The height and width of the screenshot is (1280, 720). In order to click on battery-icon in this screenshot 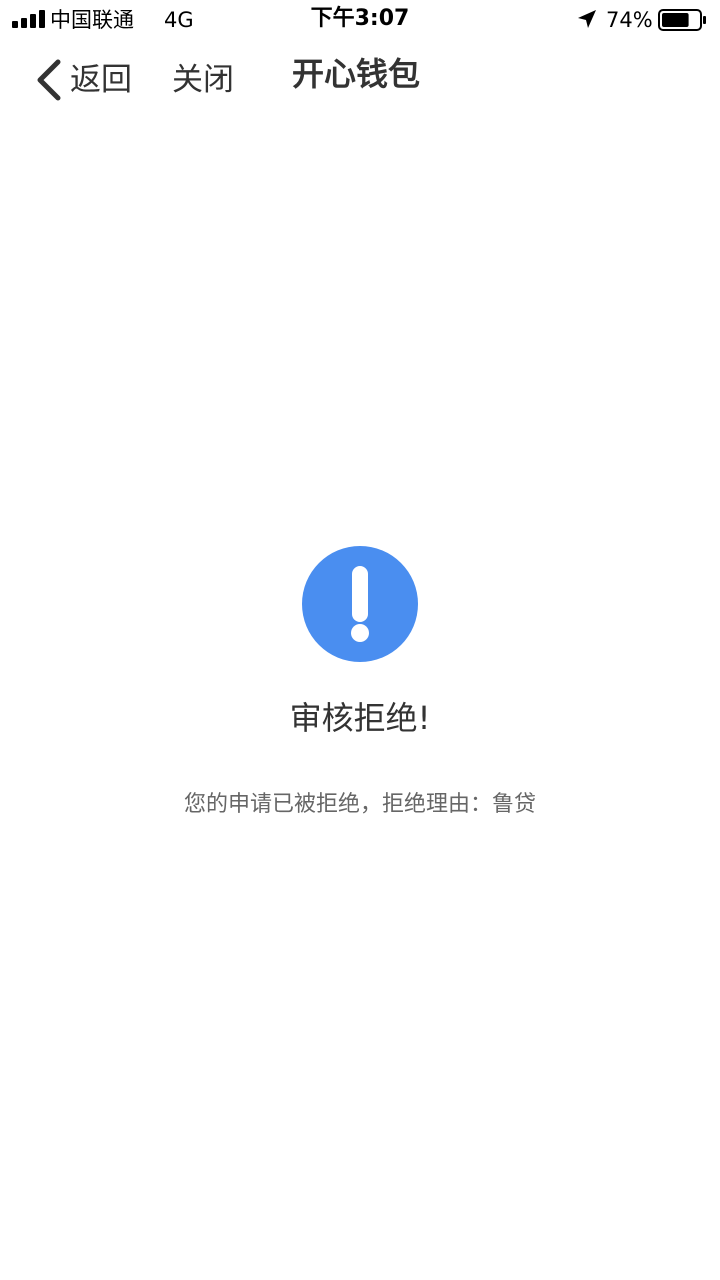, I will do `click(682, 20)`.